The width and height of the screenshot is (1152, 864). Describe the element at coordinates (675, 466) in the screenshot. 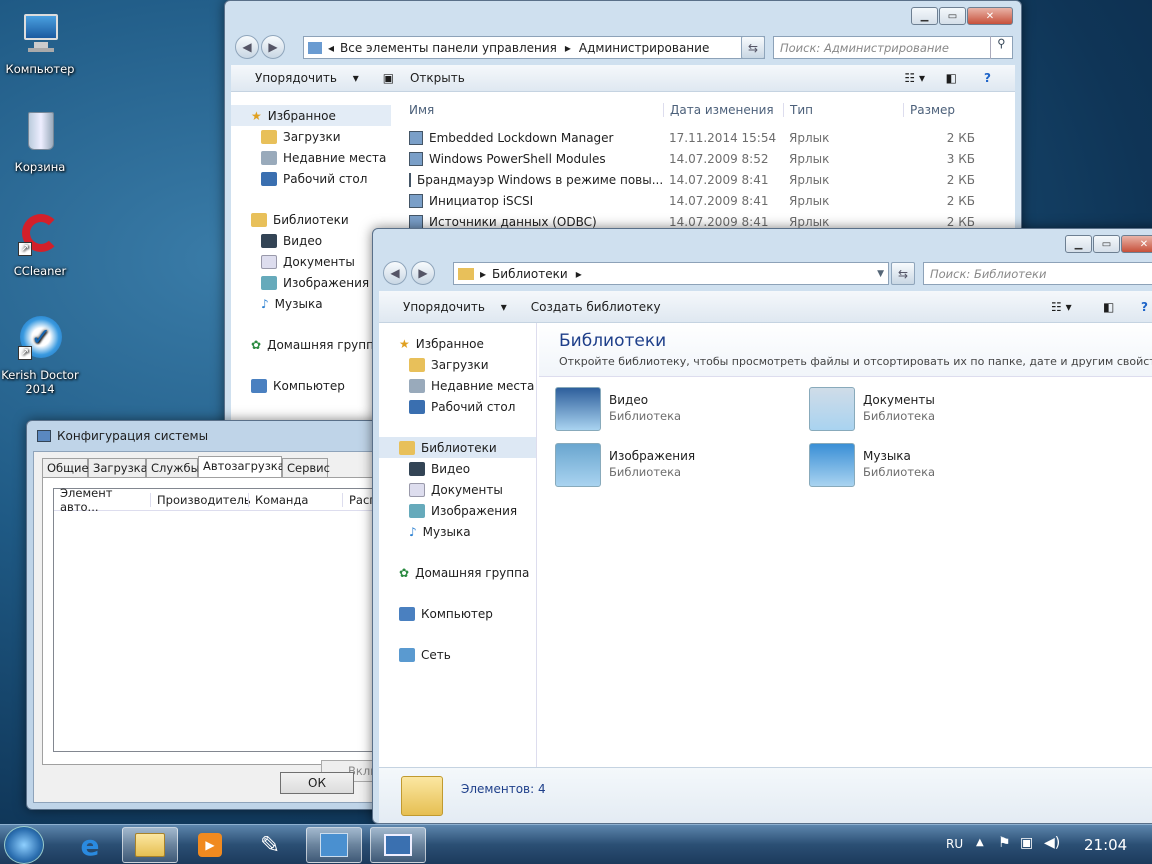

I see `library-item-2: Изображения Библиотека` at that location.